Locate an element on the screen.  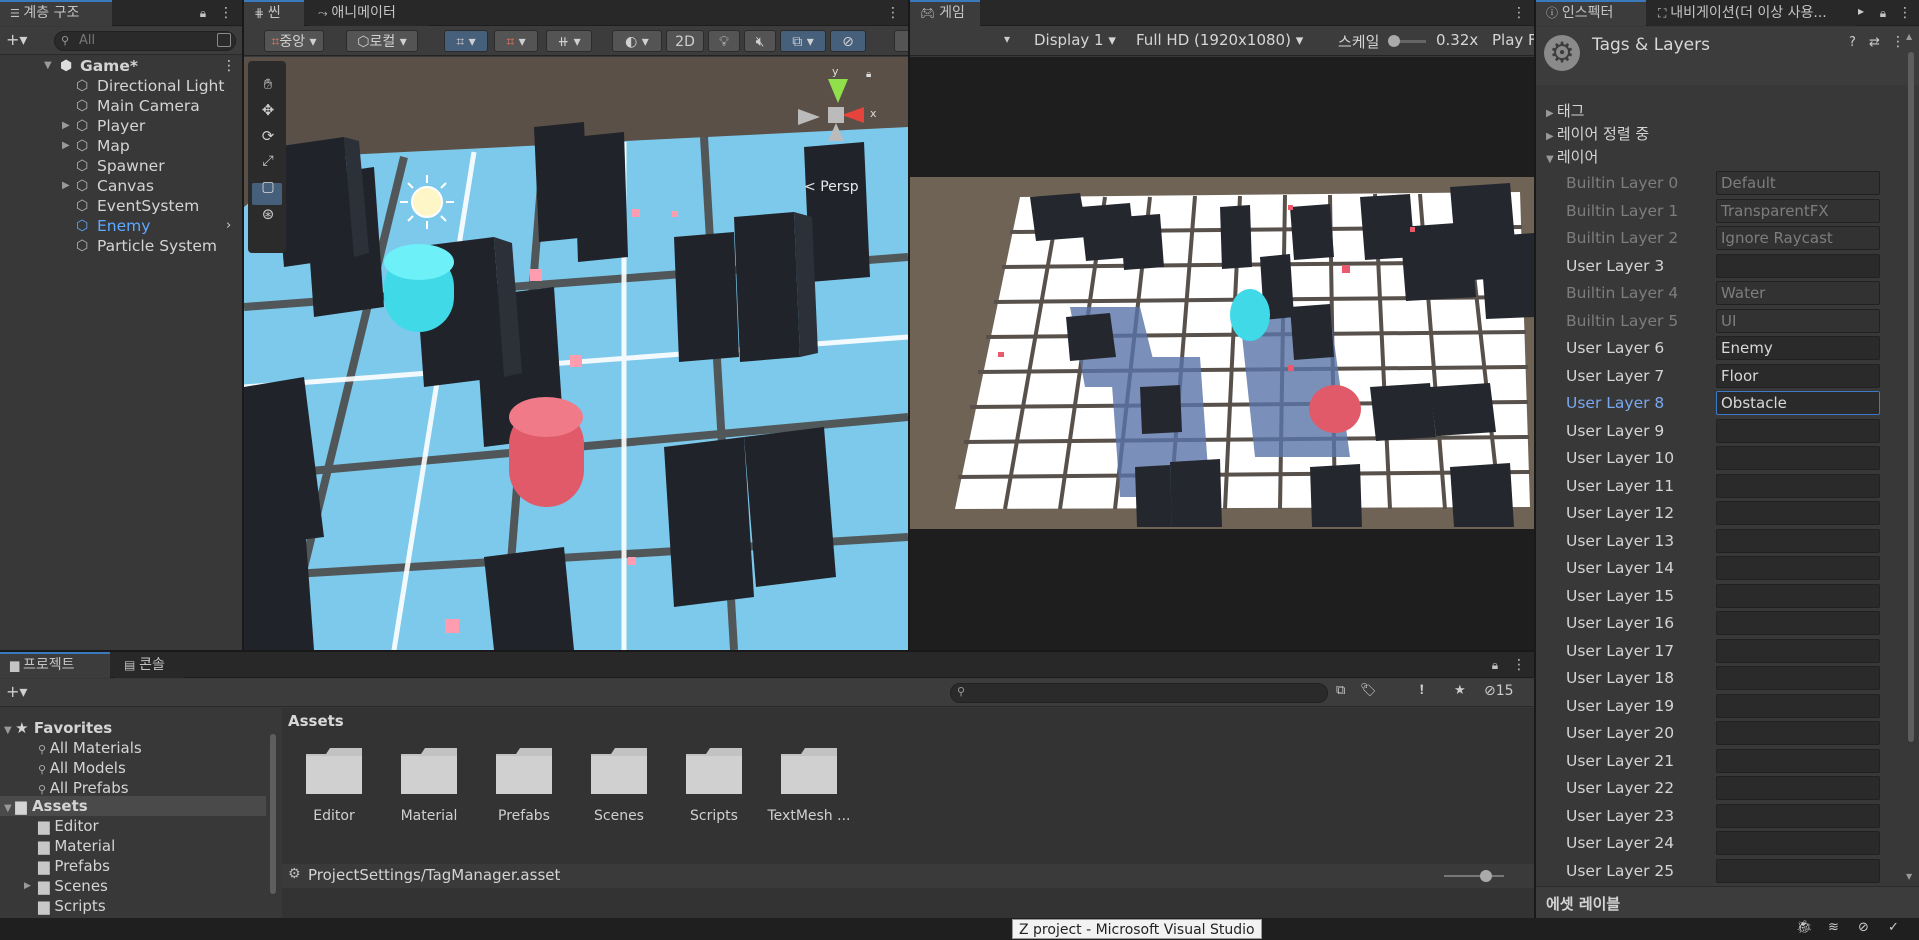
tab-scene: ⋕ 씬 is located at coordinates (274, 13).